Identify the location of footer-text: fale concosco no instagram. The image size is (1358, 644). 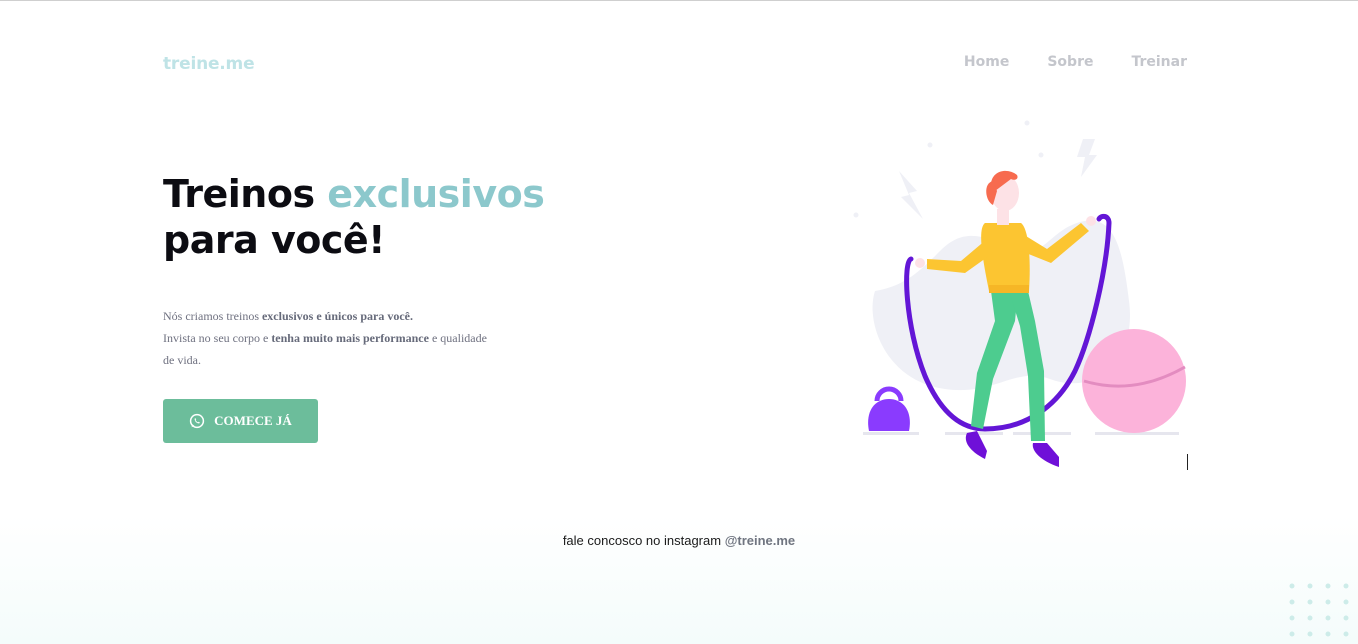
(643, 540).